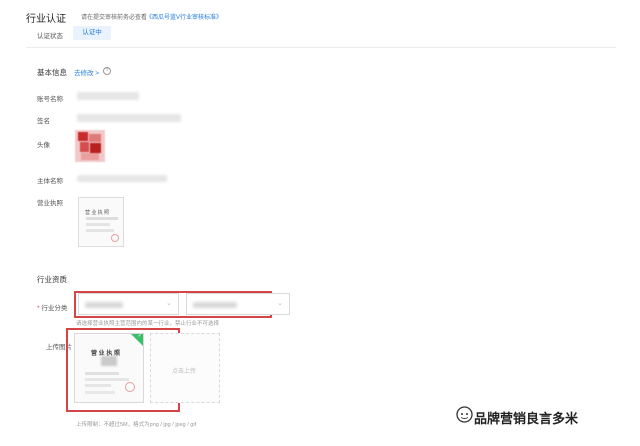  What do you see at coordinates (38, 308) in the screenshot?
I see `required-mark: *` at bounding box center [38, 308].